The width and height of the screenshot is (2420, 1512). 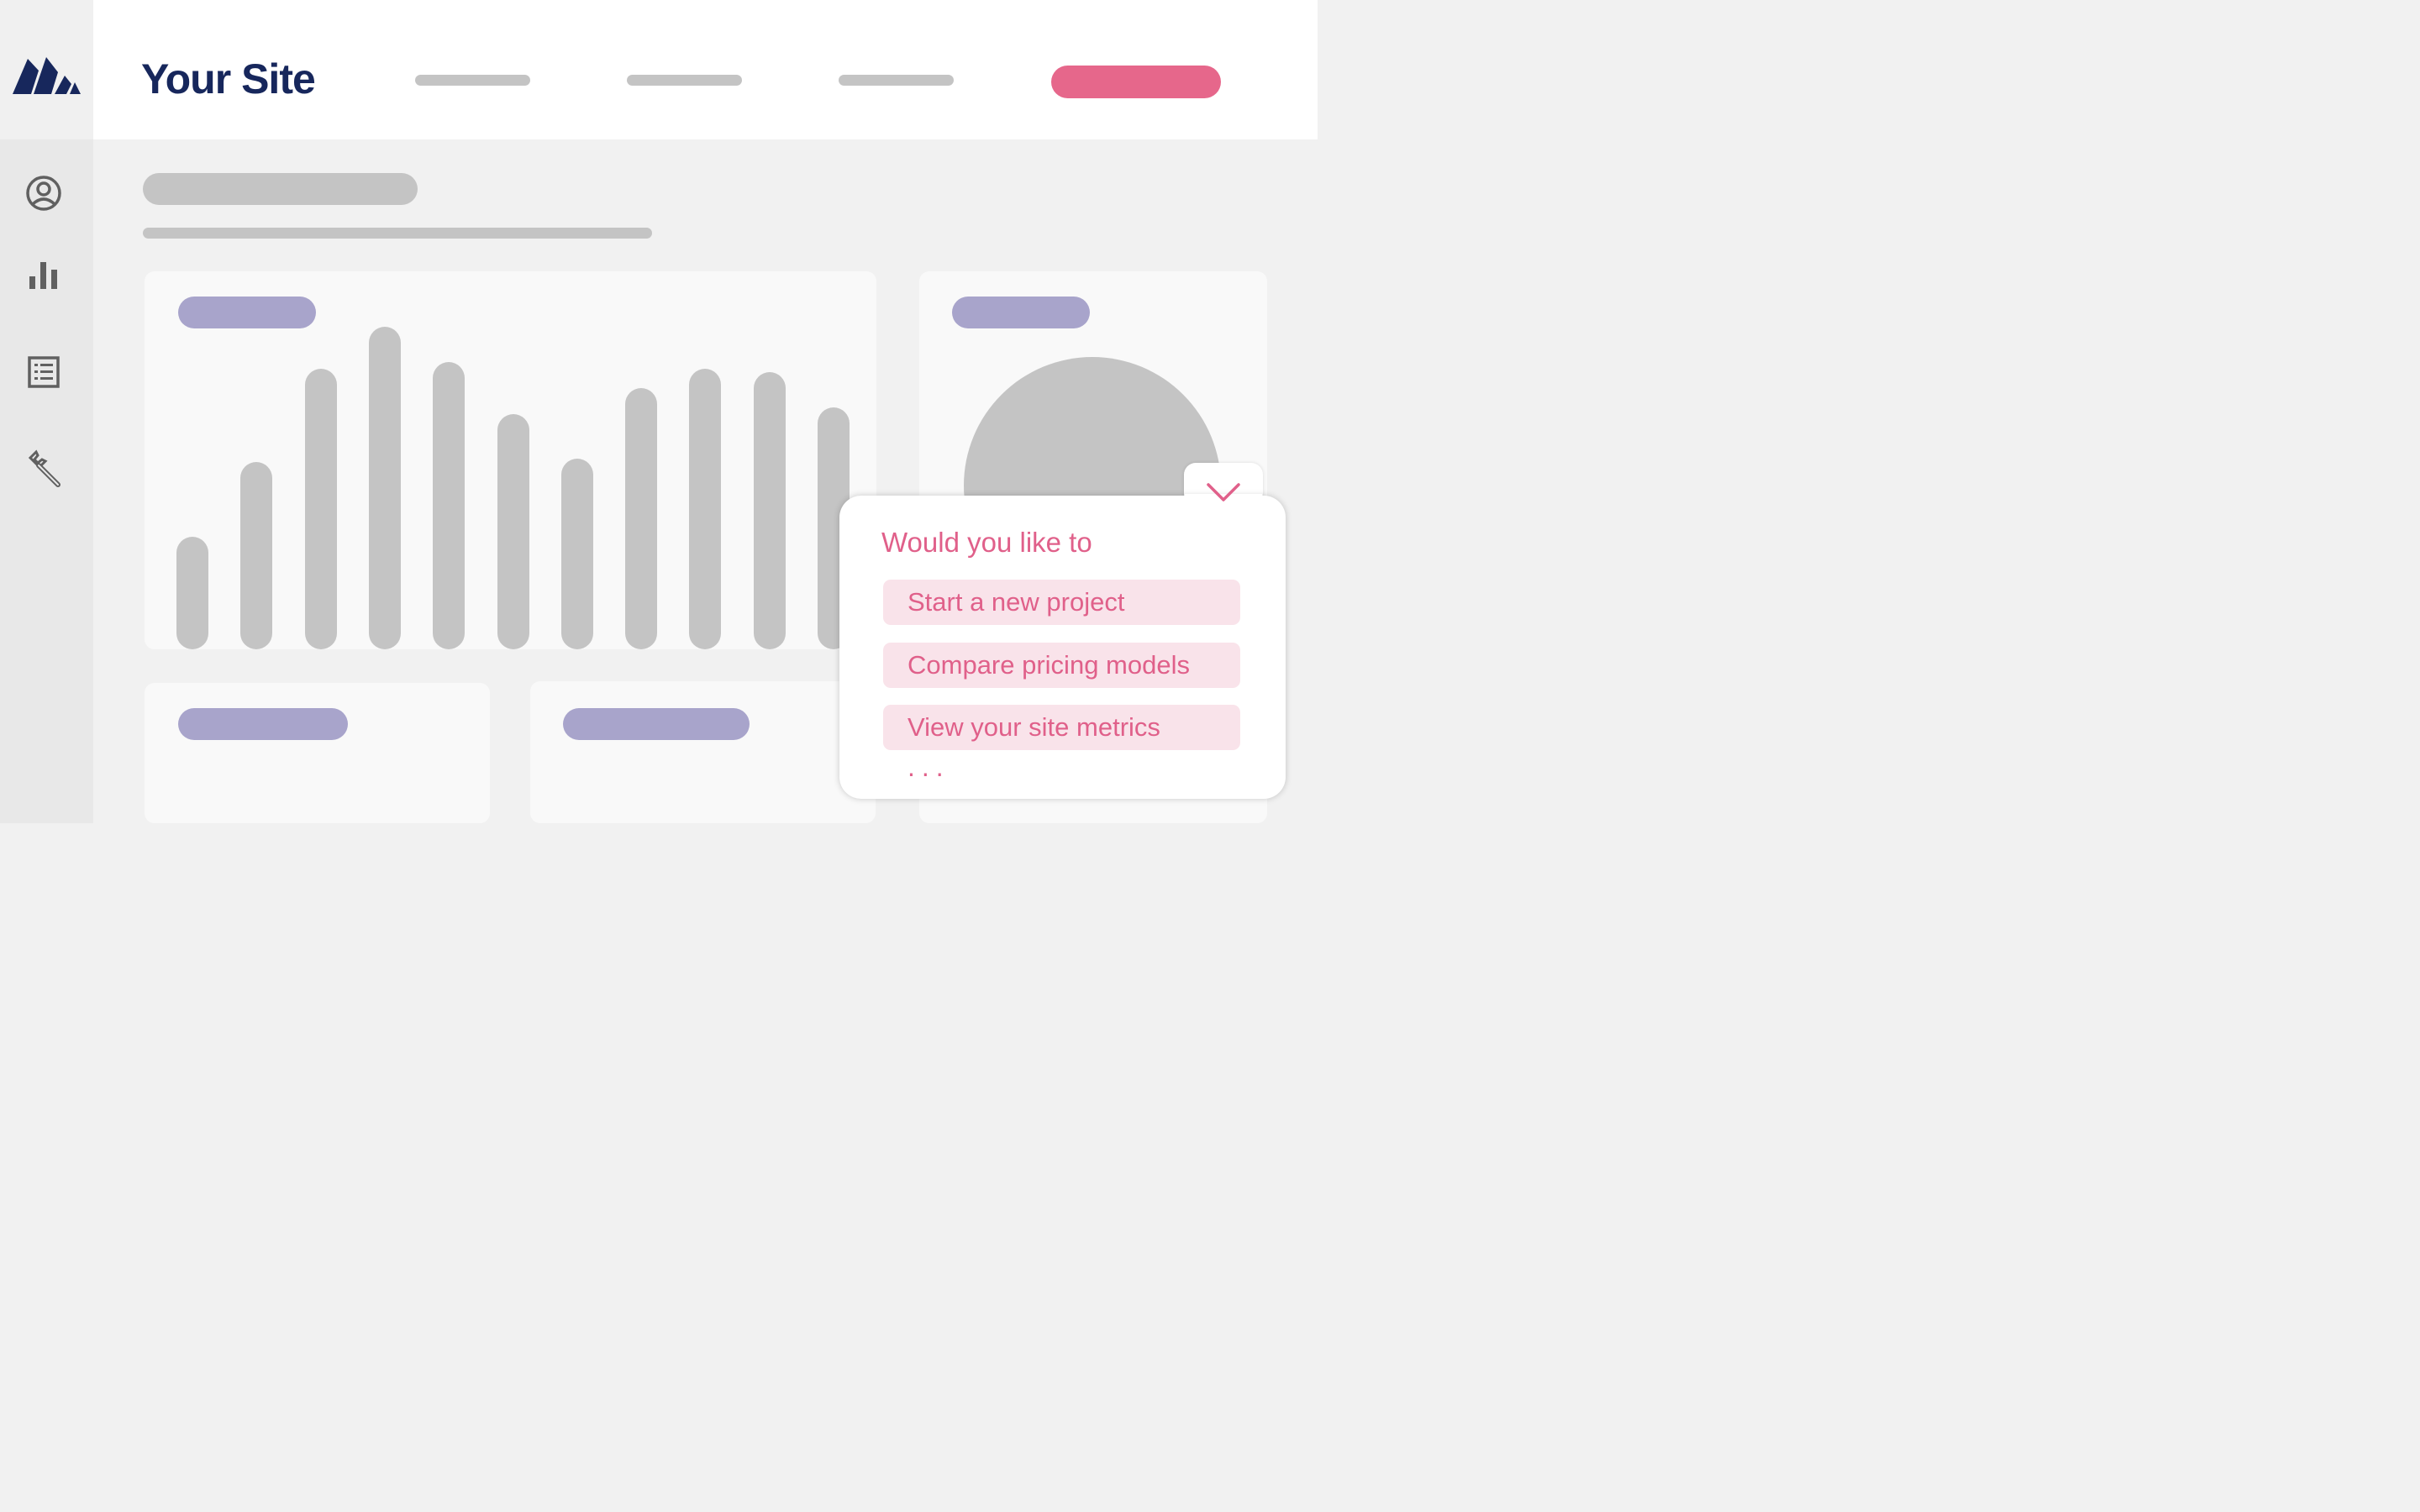 I want to click on mountain-logo-icon, so click(x=46, y=75).